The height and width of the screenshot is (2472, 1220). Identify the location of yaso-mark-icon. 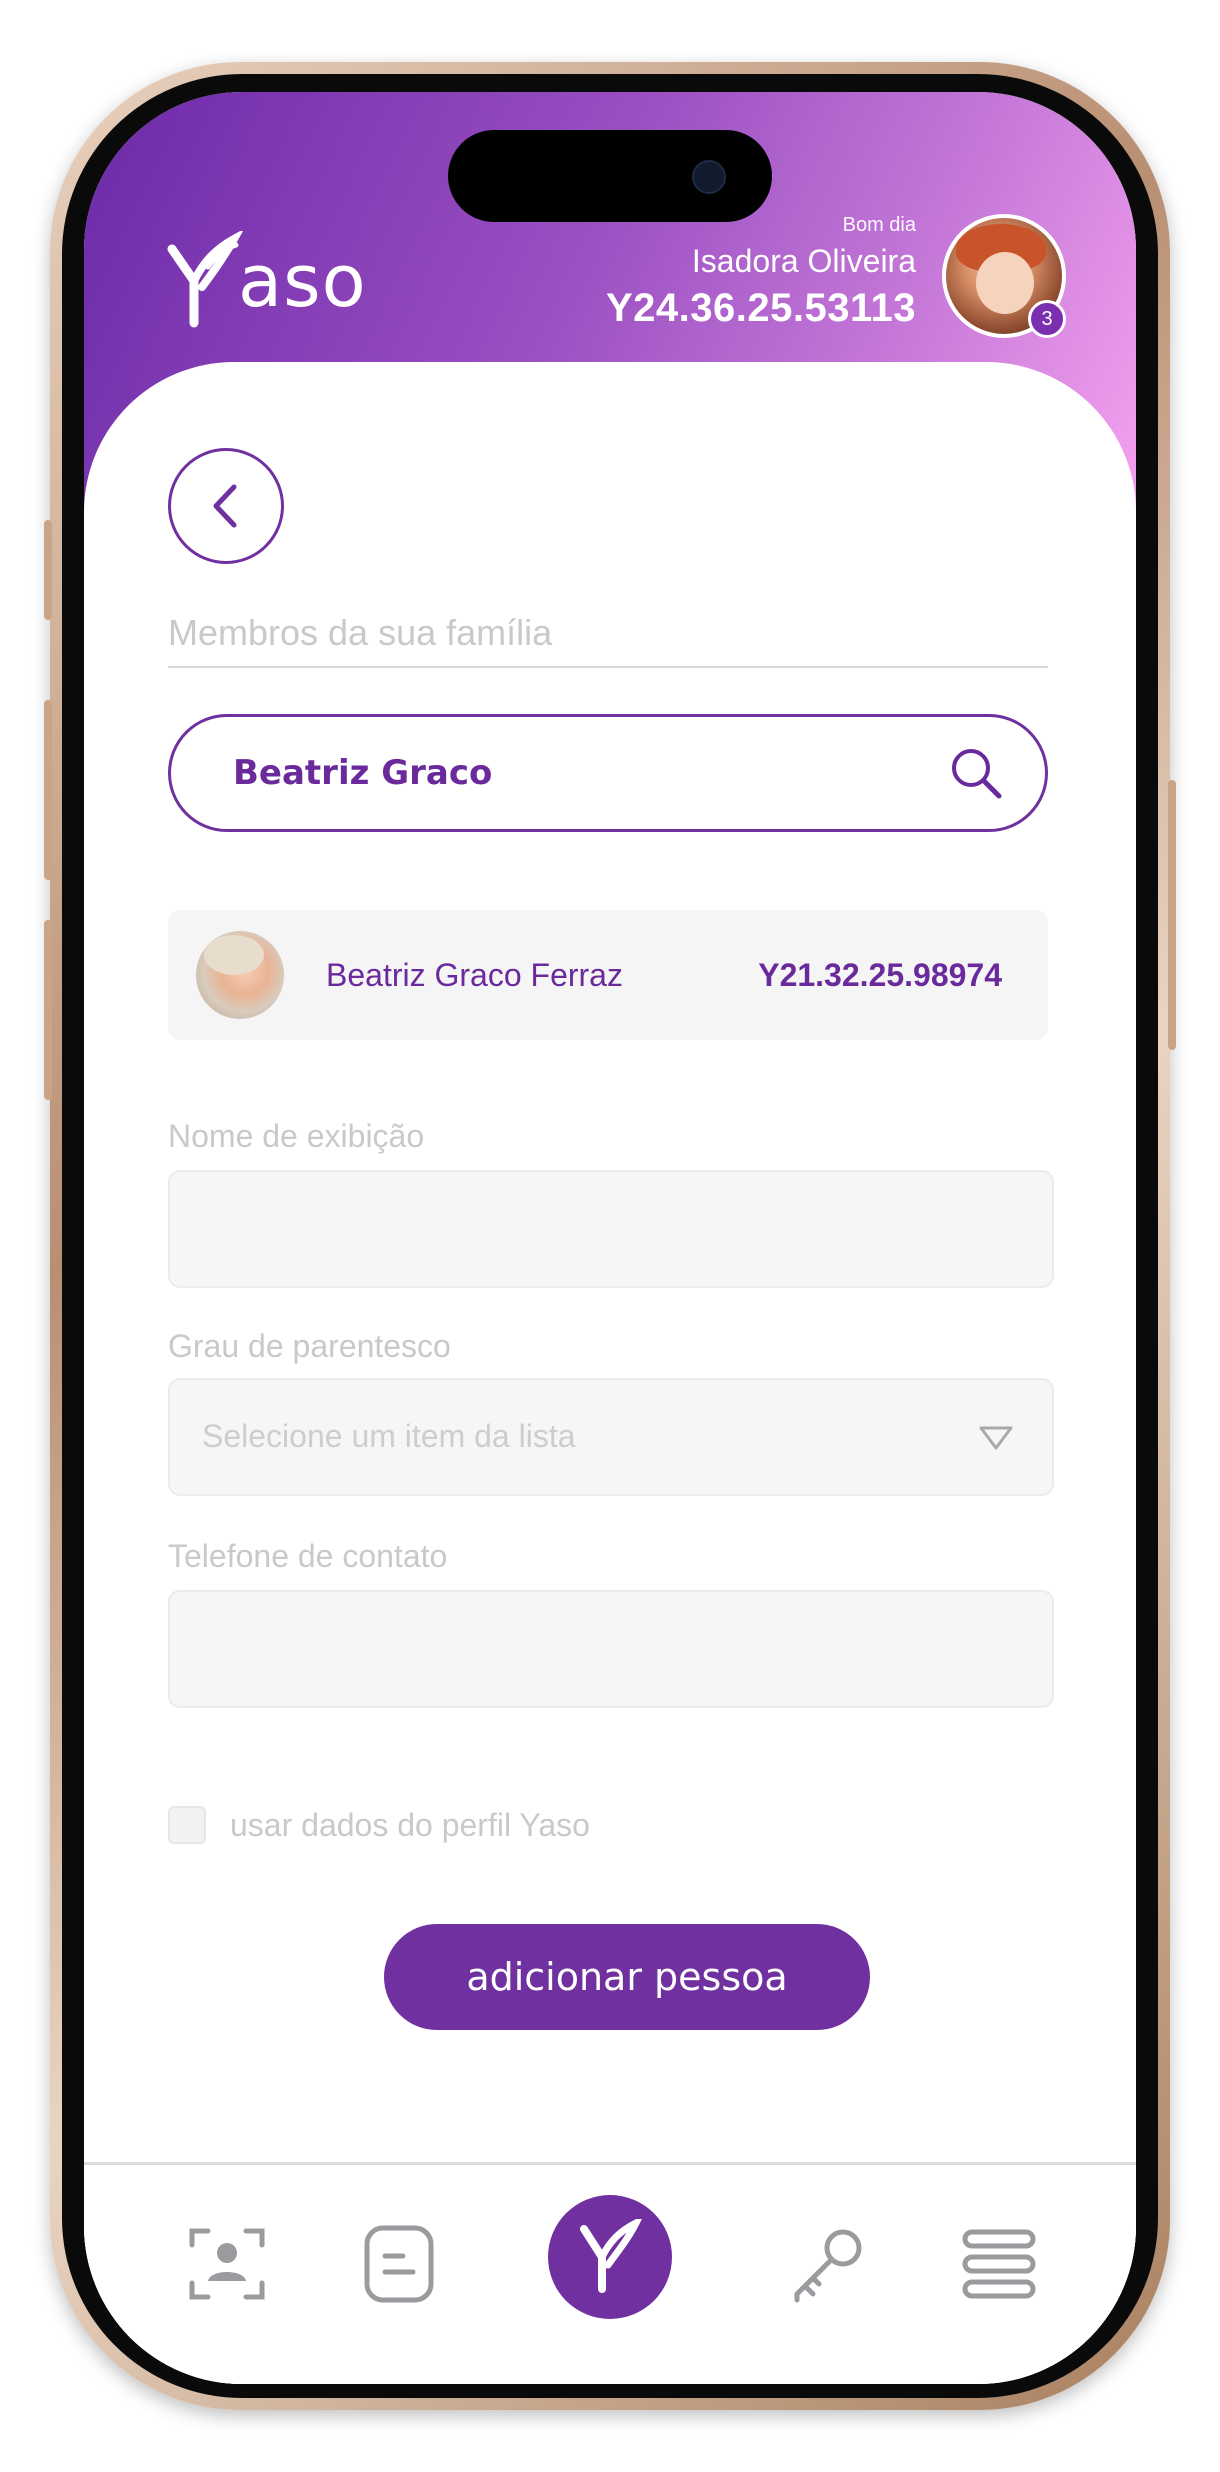
(205, 279).